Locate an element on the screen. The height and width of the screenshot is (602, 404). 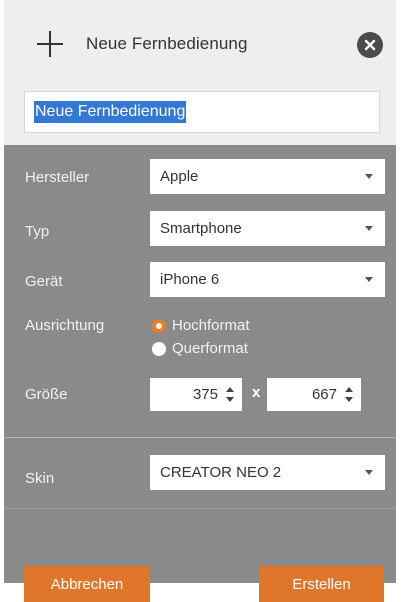
orientation-portrait-option: Hochformat is located at coordinates (201, 325).